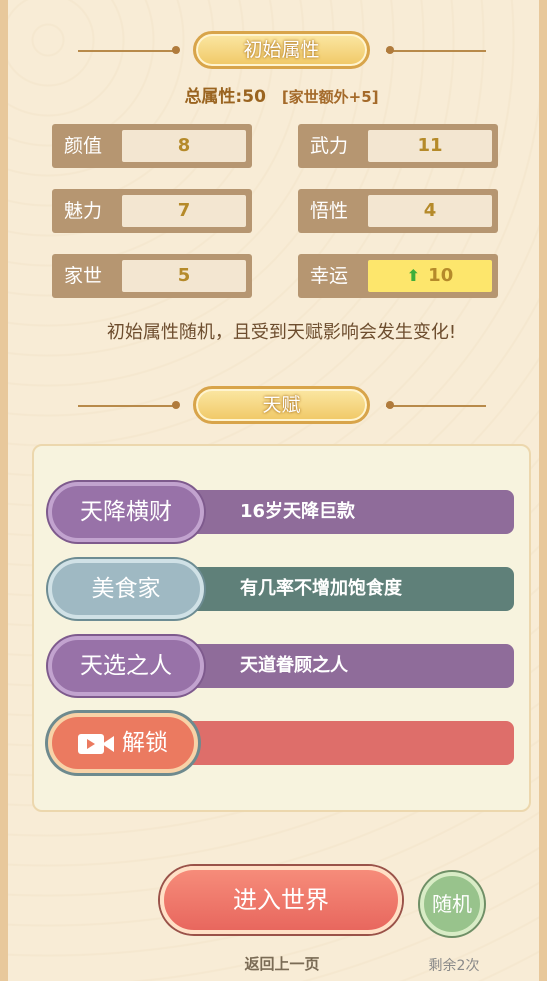 This screenshot has width=547, height=981. Describe the element at coordinates (126, 512) in the screenshot. I see `talent-name-badge: 天降横财` at that location.